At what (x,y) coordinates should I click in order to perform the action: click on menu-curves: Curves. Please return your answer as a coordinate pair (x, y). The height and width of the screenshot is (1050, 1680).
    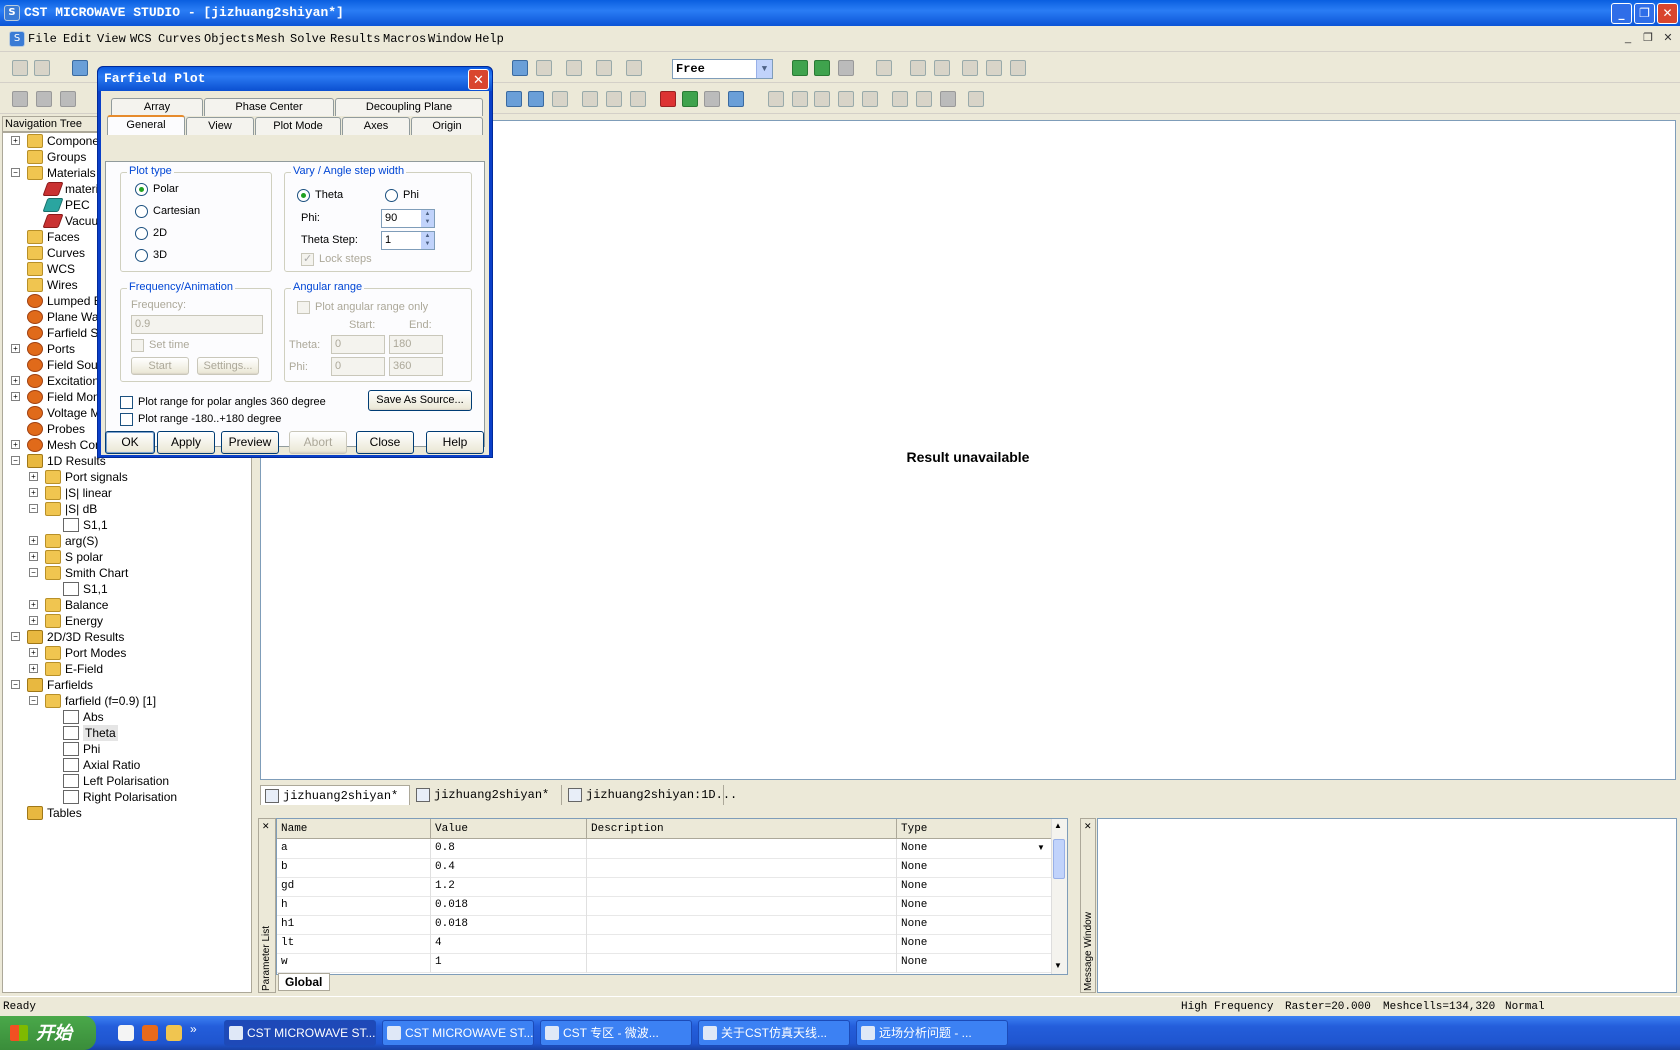
    Looking at the image, I should click on (179, 39).